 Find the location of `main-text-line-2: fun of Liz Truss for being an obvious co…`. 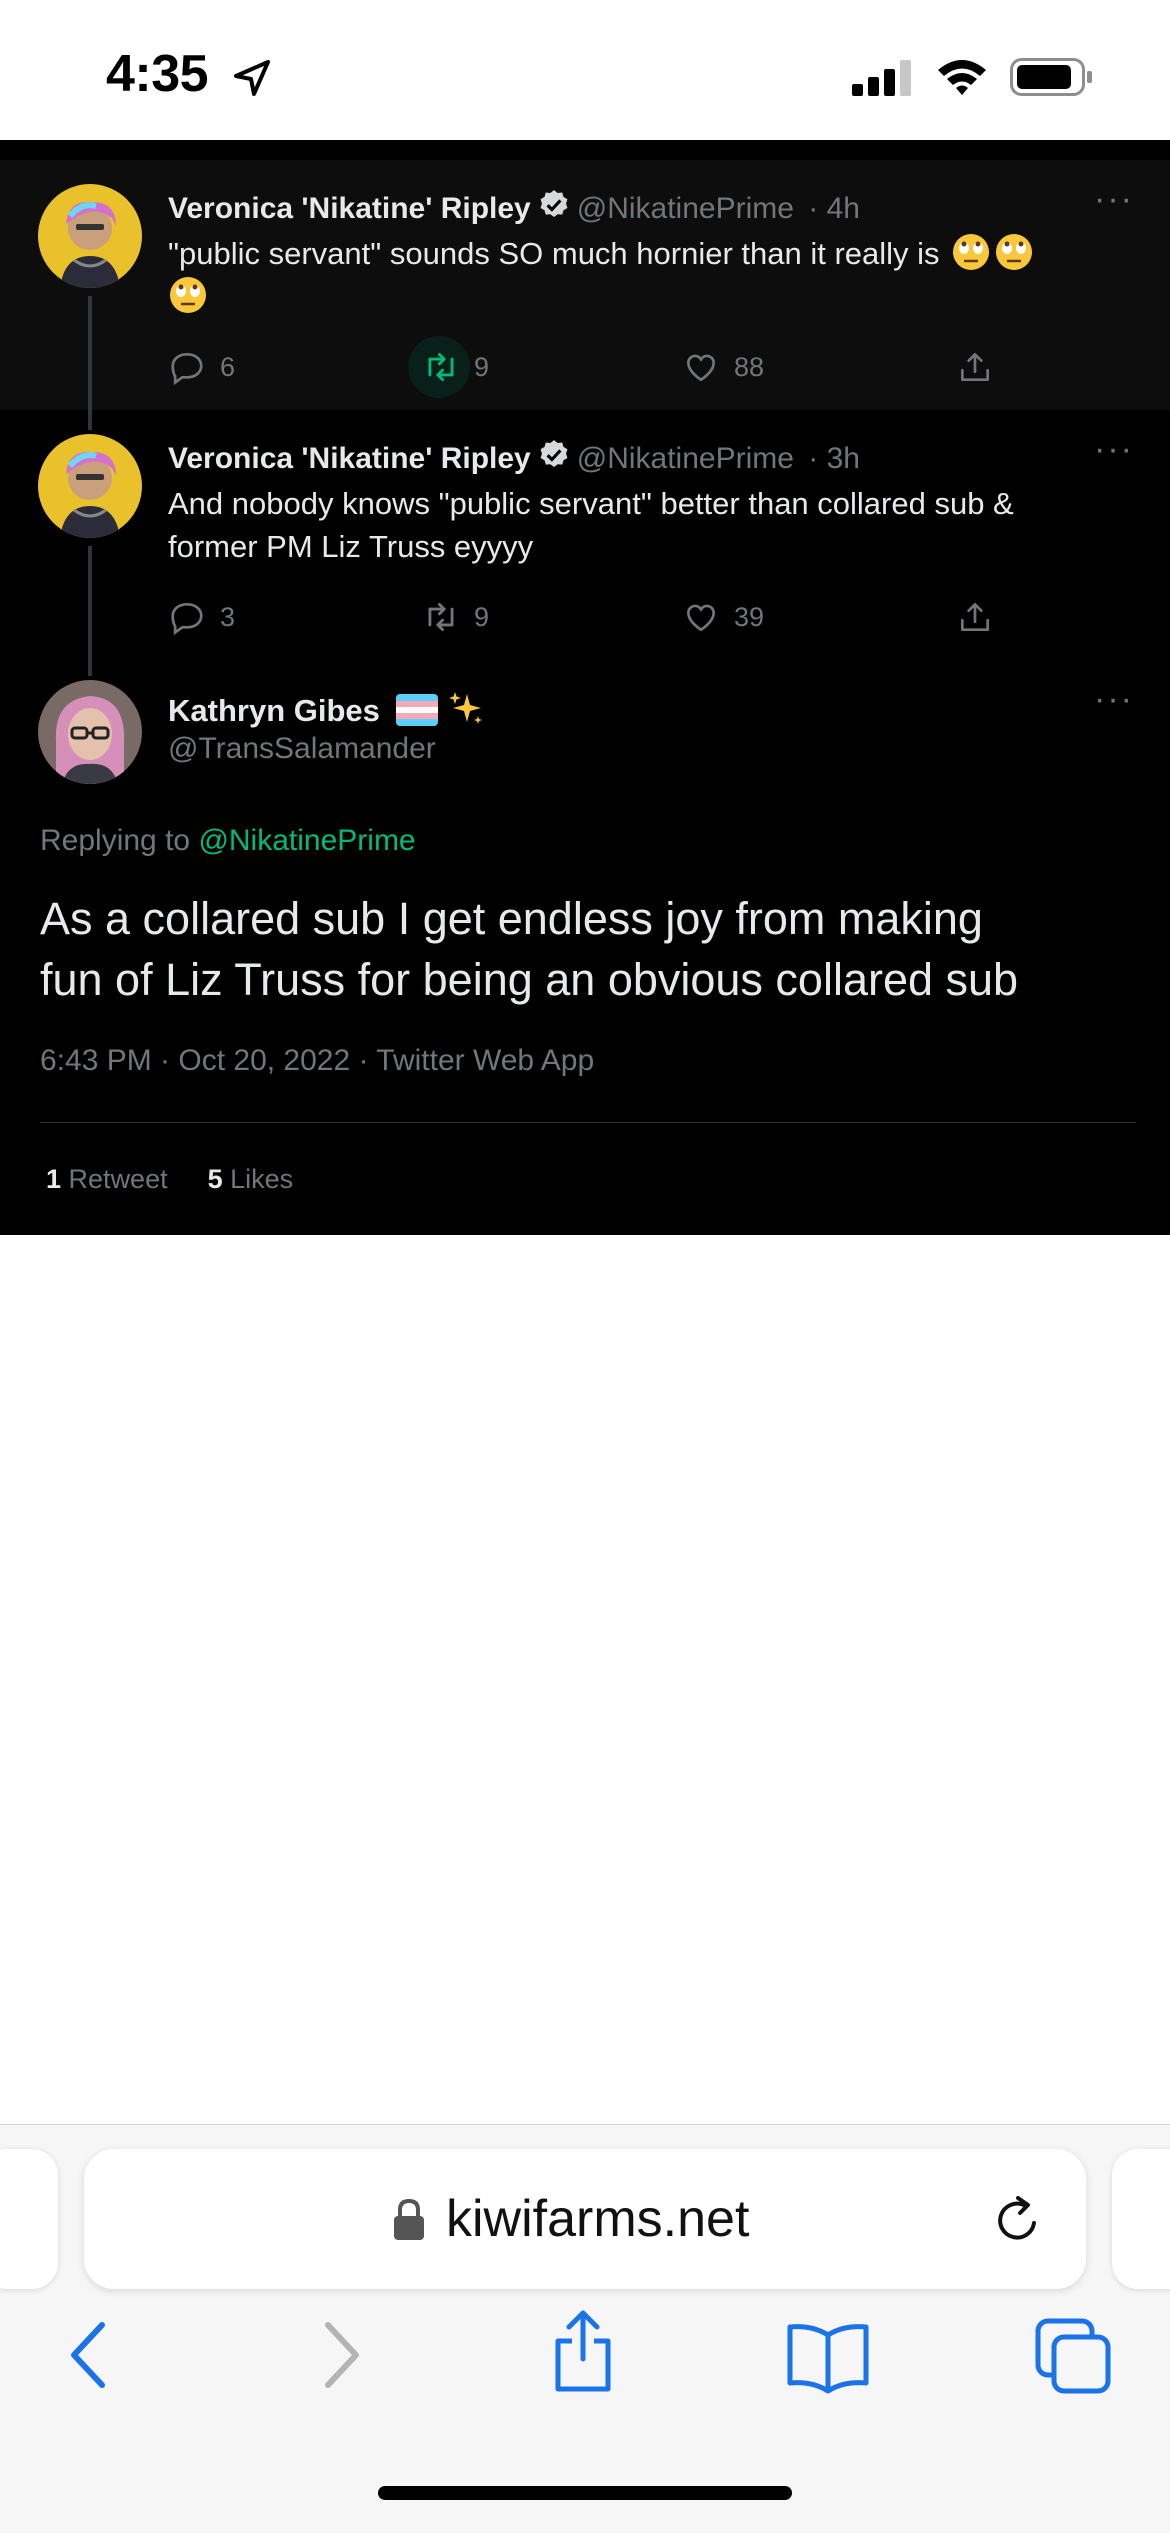

main-text-line-2: fun of Liz Truss for being an obvious co… is located at coordinates (529, 979).